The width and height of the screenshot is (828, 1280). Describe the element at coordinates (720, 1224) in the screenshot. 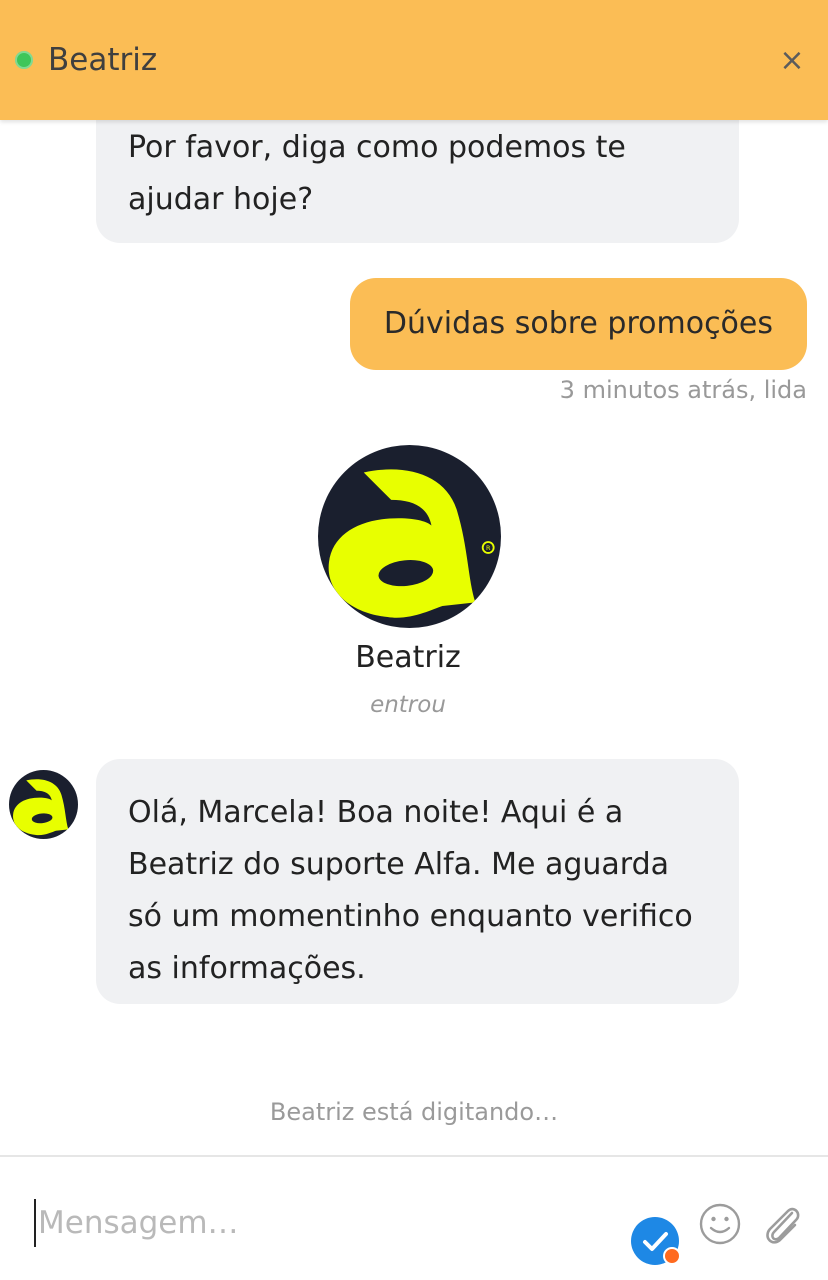

I see `emoji-icon` at that location.